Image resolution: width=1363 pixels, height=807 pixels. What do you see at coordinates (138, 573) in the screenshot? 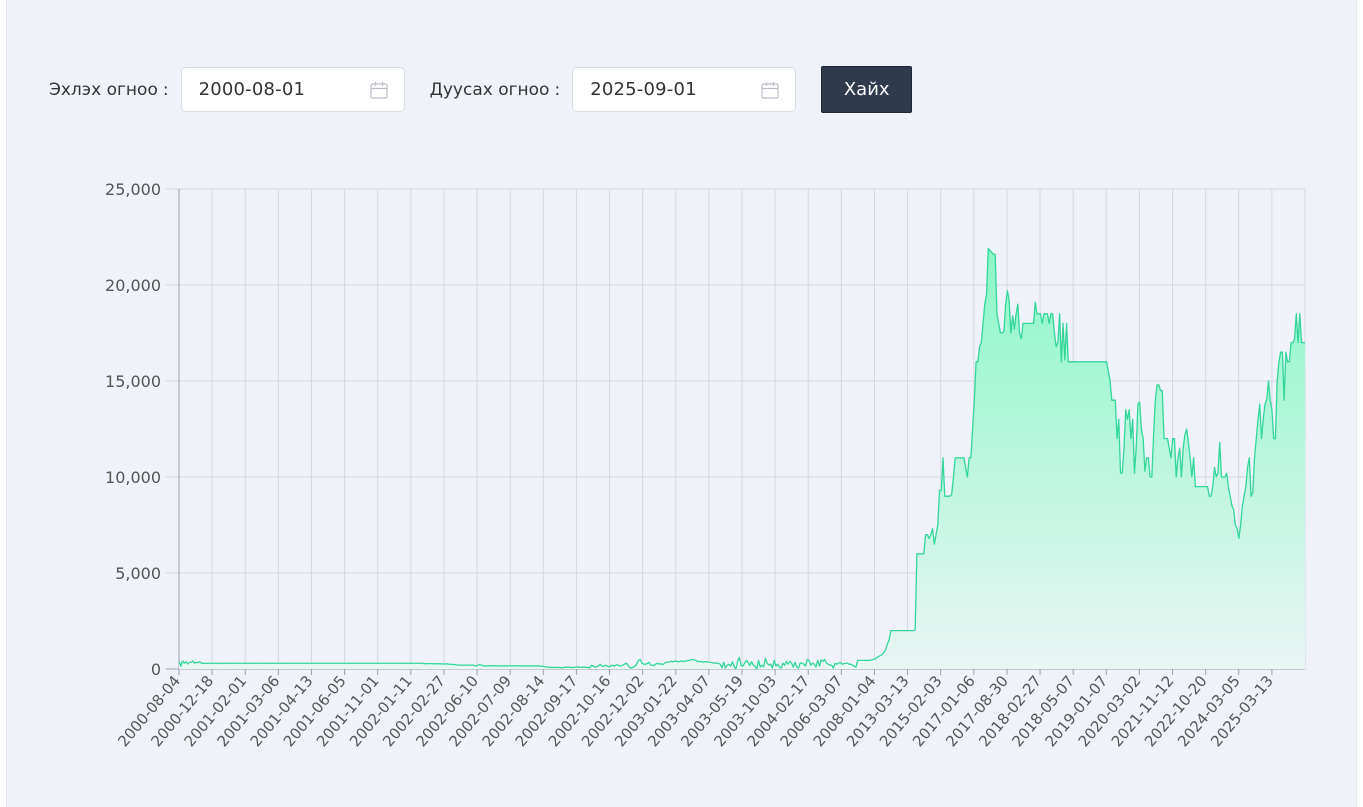
I see `y-tick-label: 5,000` at bounding box center [138, 573].